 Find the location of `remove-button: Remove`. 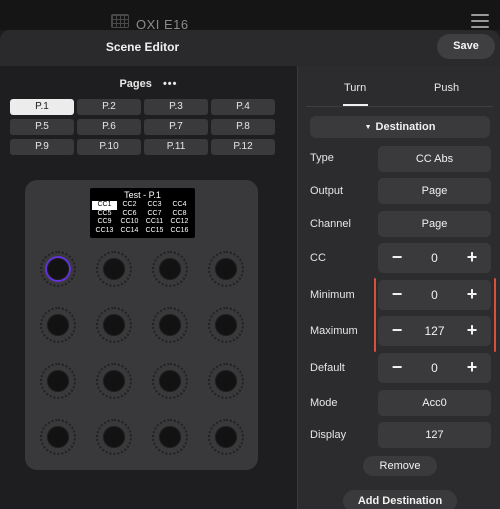

remove-button: Remove is located at coordinates (400, 466).